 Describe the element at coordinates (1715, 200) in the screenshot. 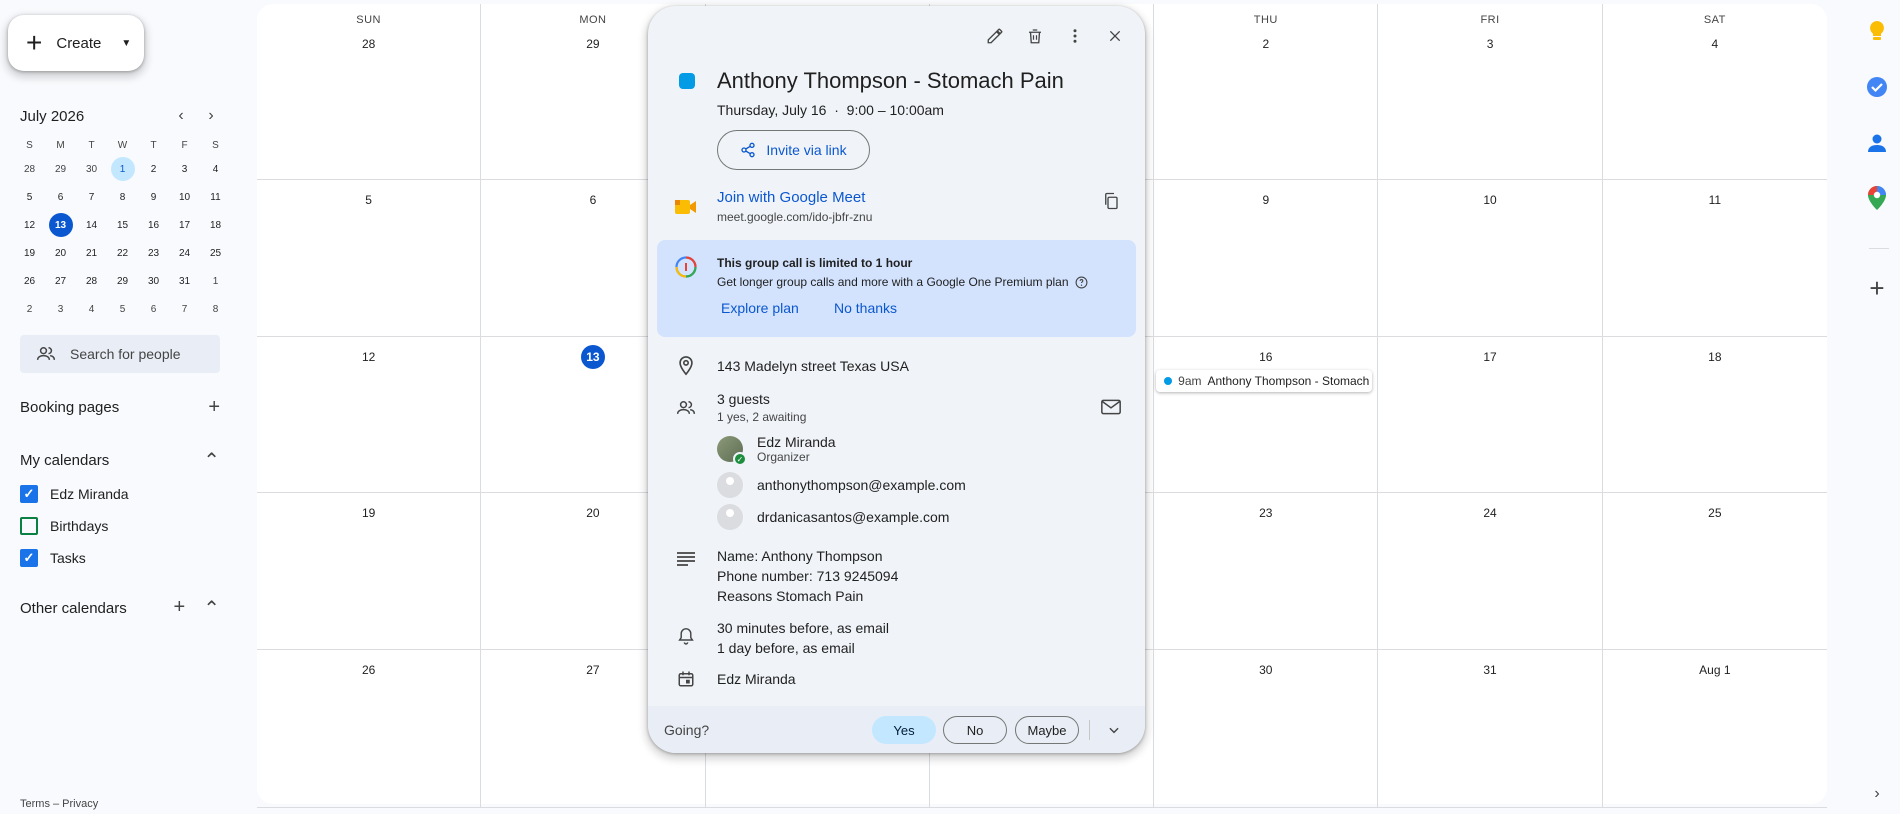

I see `day-number: 11` at that location.